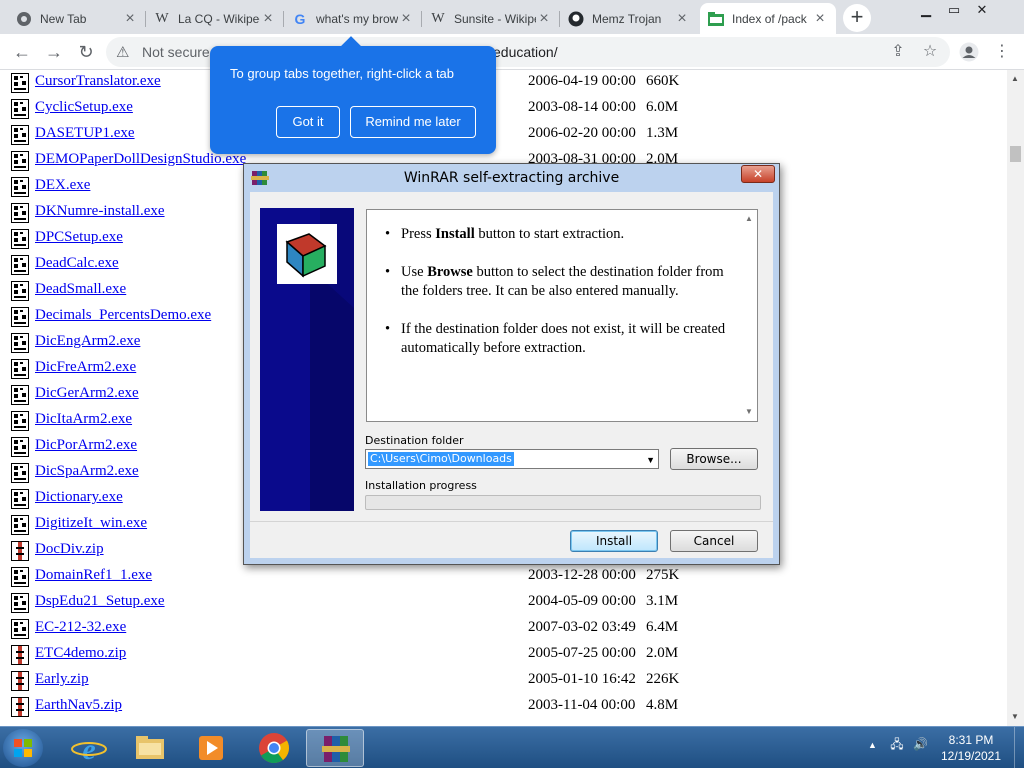 This screenshot has height=768, width=1024. What do you see at coordinates (80, 653) in the screenshot?
I see `file-link: ETC4demo.zip` at bounding box center [80, 653].